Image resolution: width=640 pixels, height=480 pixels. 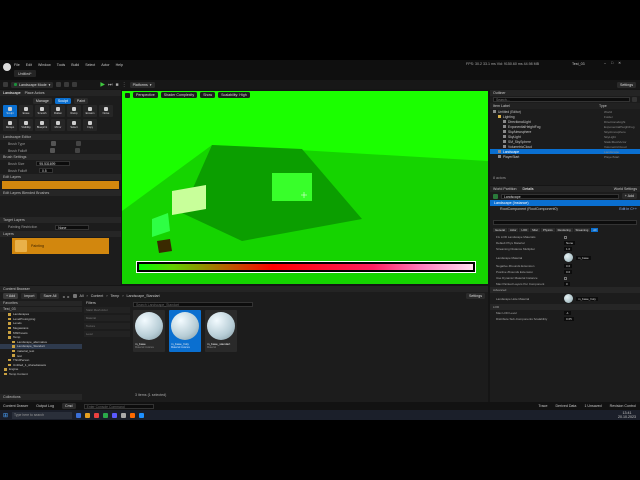 What do you see at coordinates (60, 234) in the screenshot?
I see `layers-header: Layers` at bounding box center [60, 234].